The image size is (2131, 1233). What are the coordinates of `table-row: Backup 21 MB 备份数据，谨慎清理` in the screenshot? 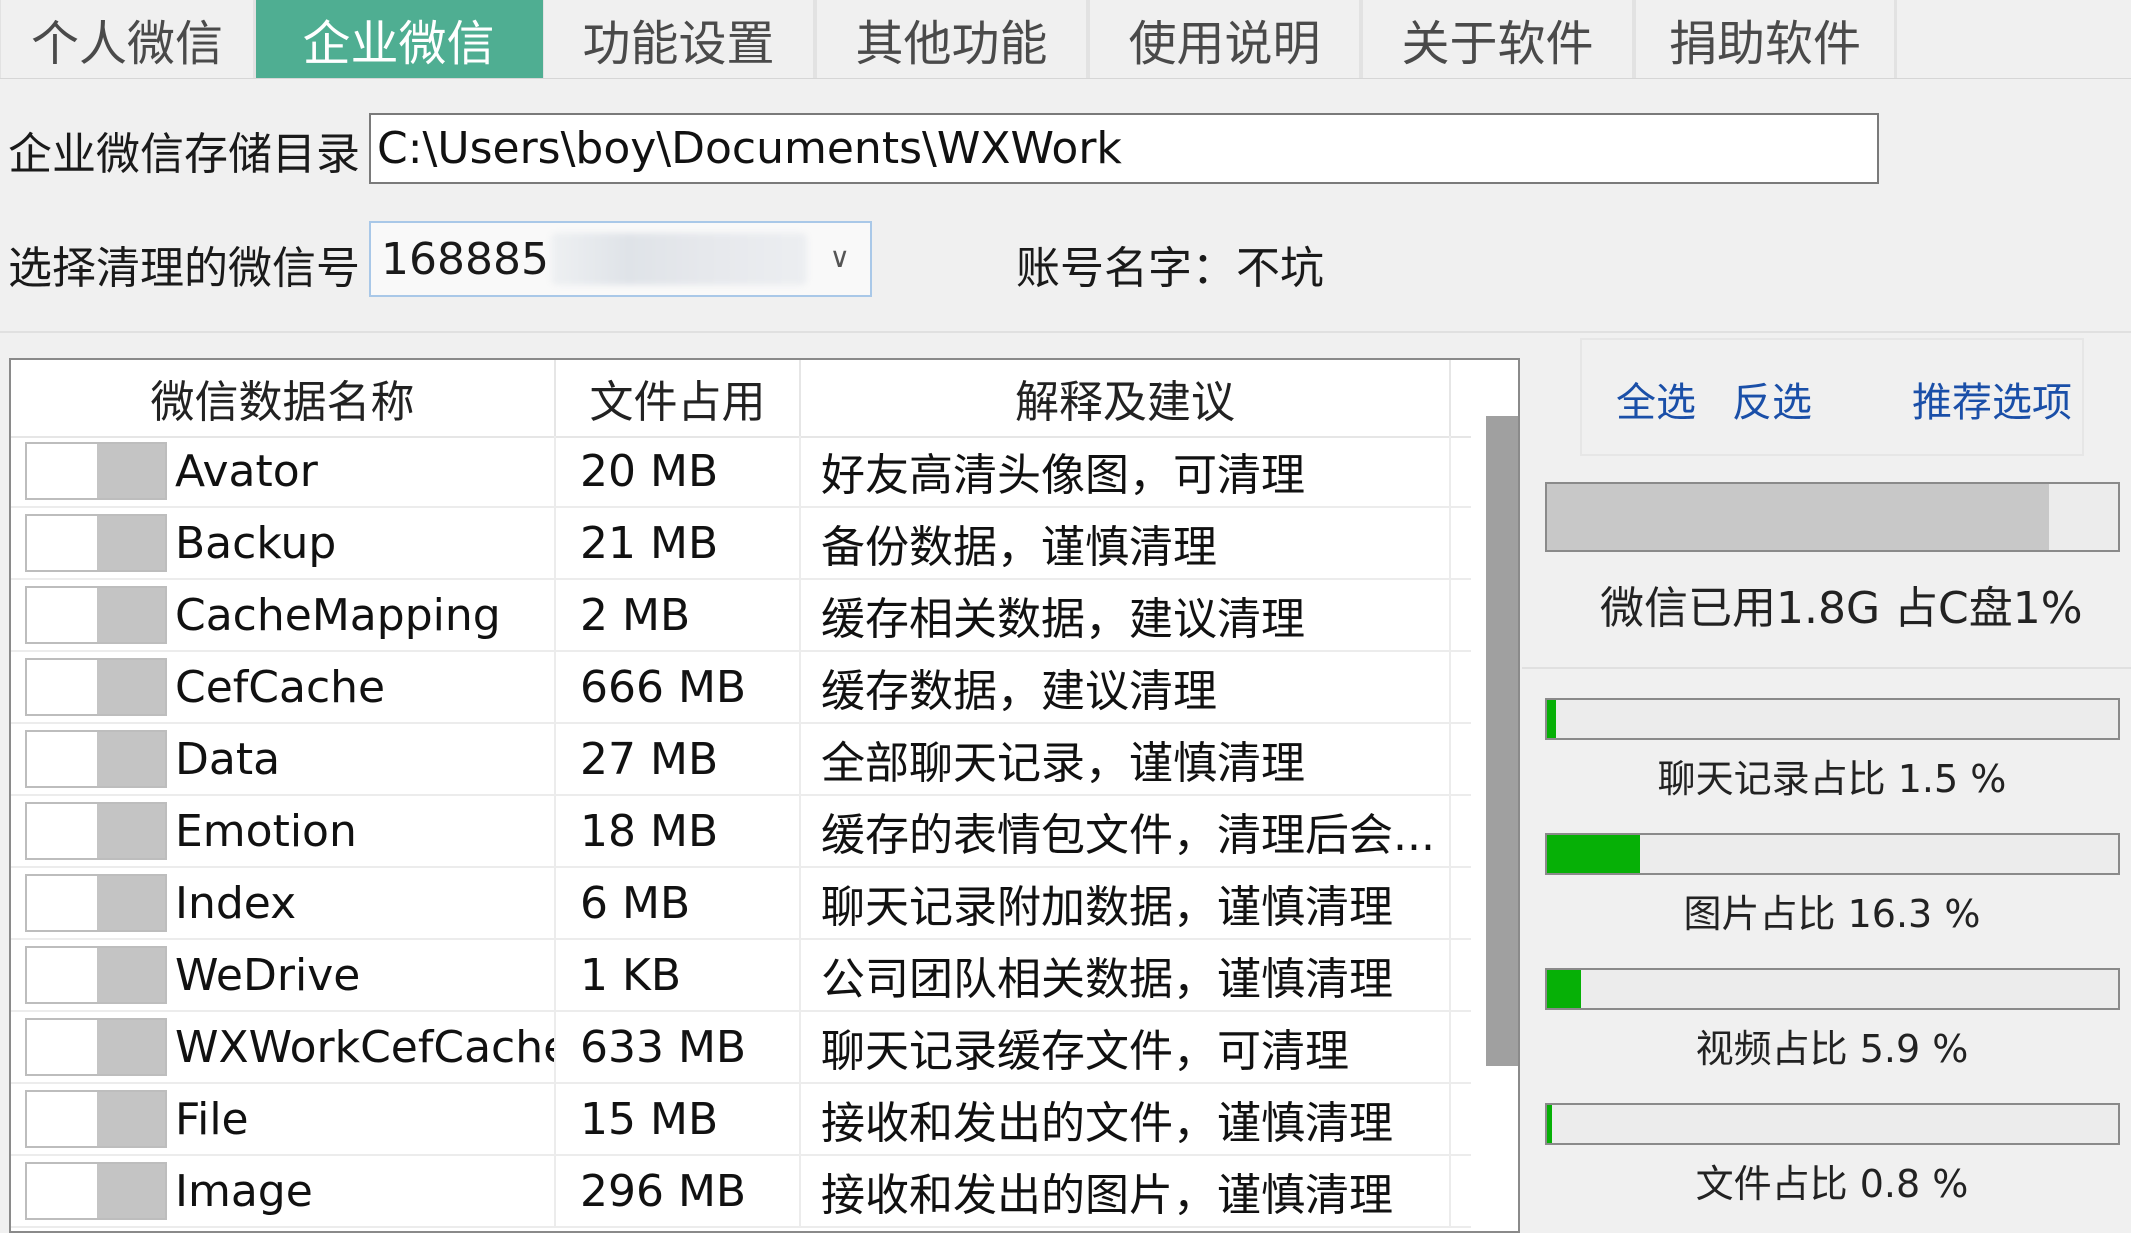 It's located at (741, 544).